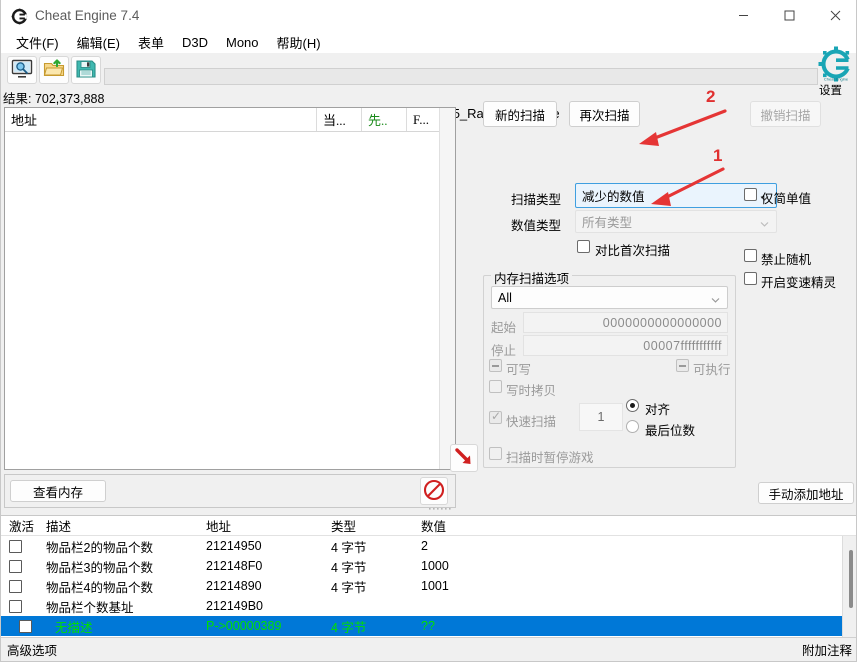  What do you see at coordinates (632, 405) in the screenshot?
I see `alignment-radio` at bounding box center [632, 405].